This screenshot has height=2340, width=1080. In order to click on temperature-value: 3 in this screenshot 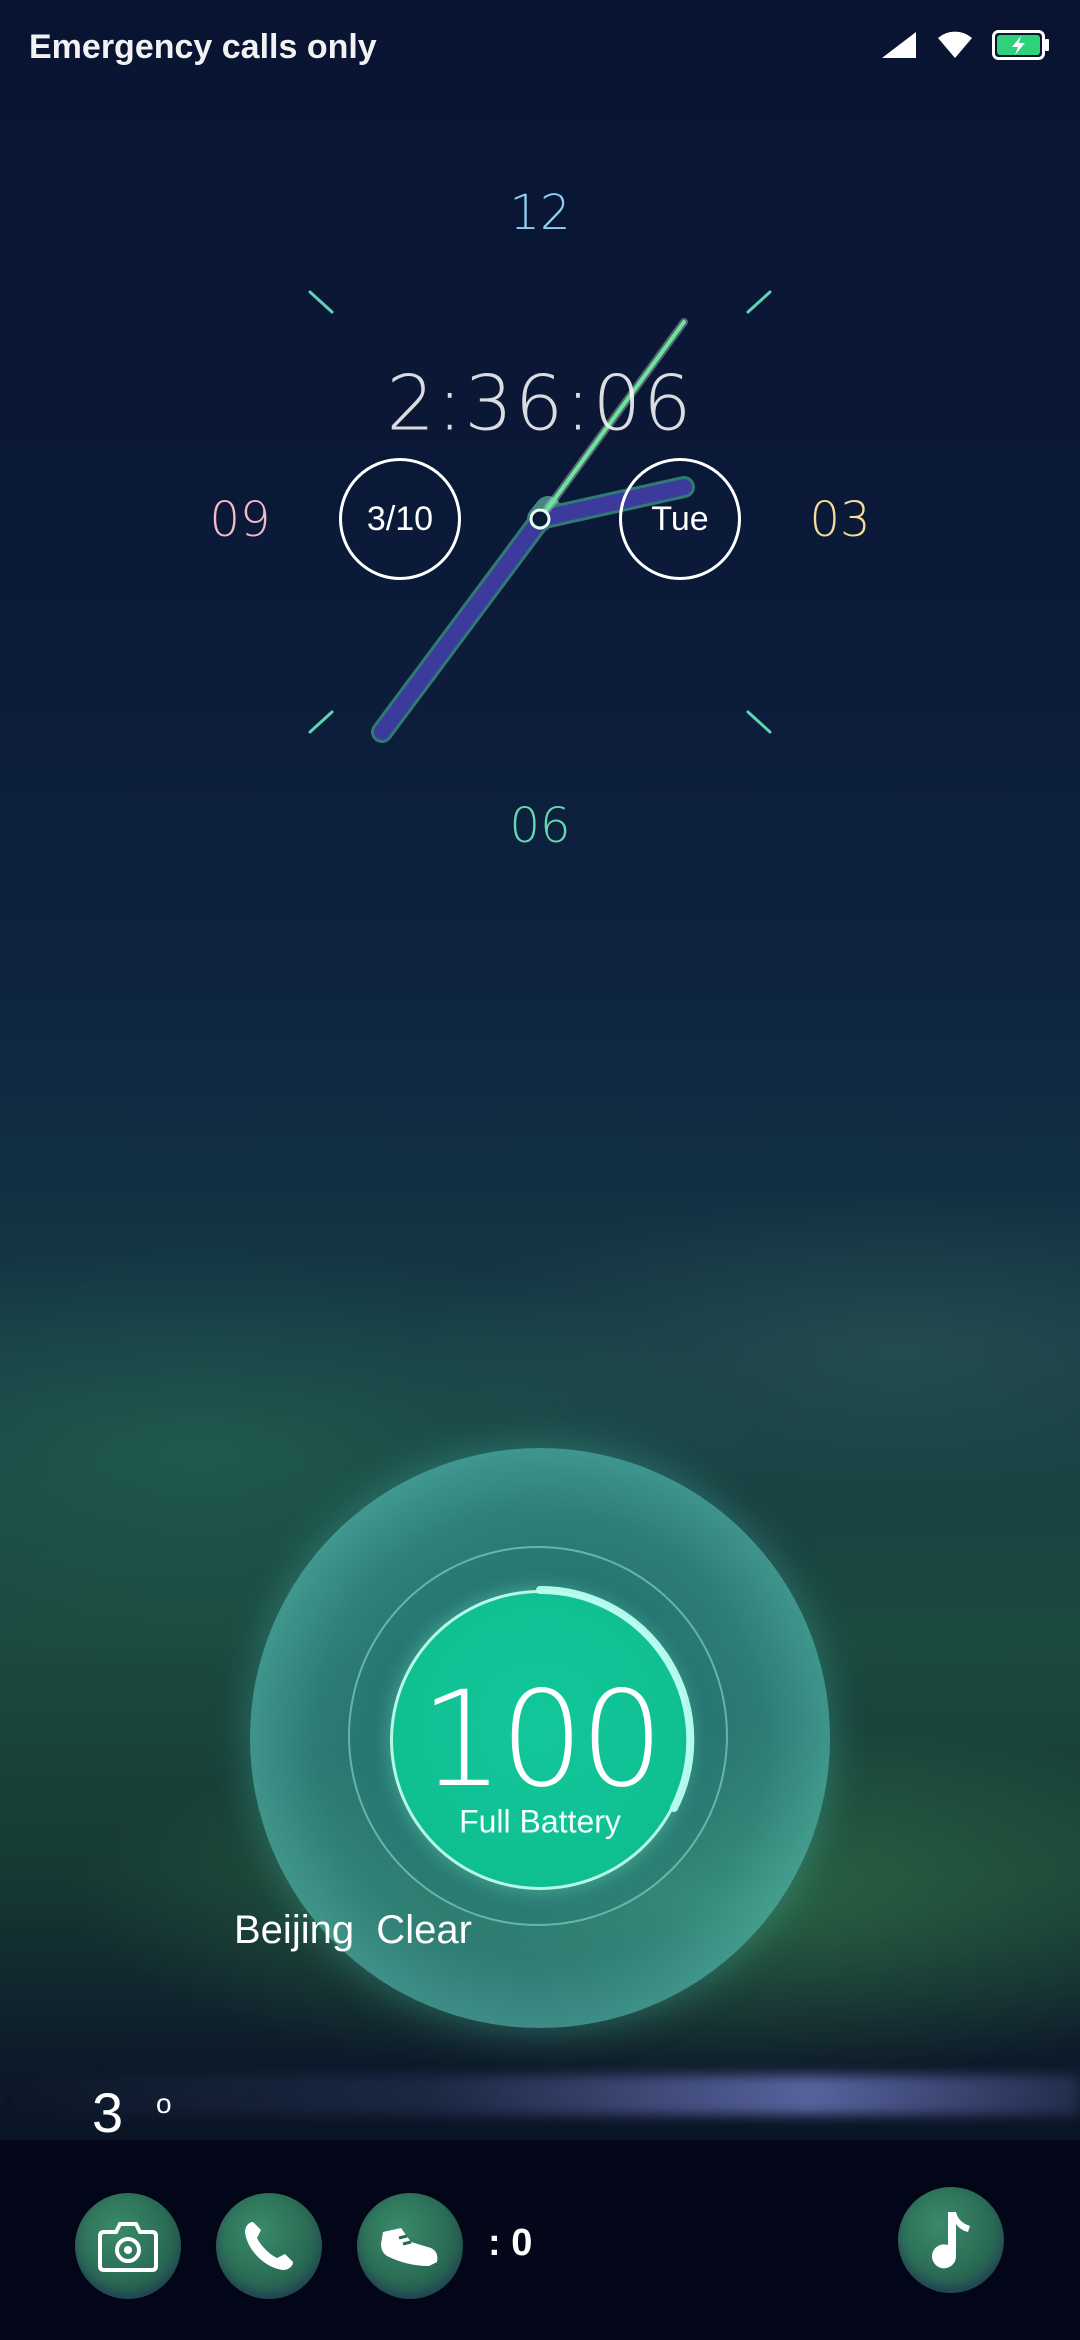, I will do `click(108, 2112)`.